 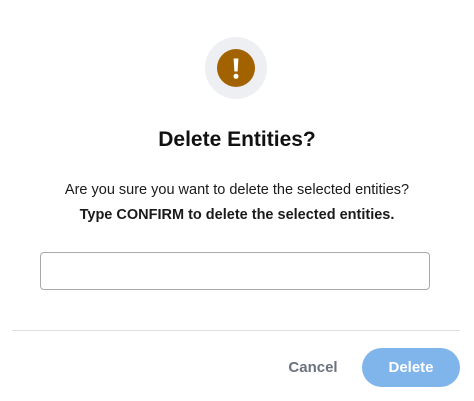 I want to click on exclamation-icon, so click(x=236, y=68).